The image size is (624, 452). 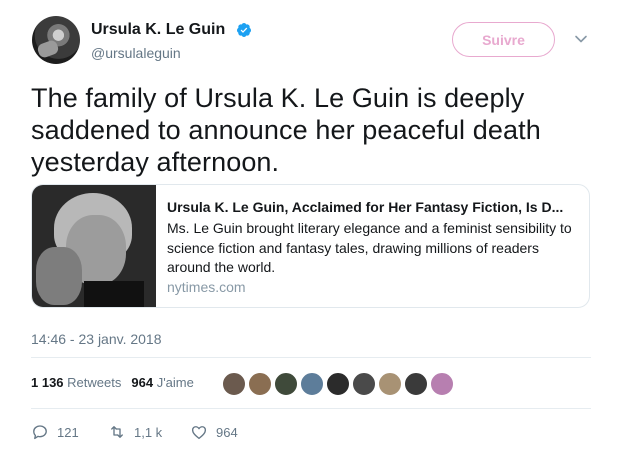 What do you see at coordinates (94, 382) in the screenshot?
I see `retweets-label: Retweets` at bounding box center [94, 382].